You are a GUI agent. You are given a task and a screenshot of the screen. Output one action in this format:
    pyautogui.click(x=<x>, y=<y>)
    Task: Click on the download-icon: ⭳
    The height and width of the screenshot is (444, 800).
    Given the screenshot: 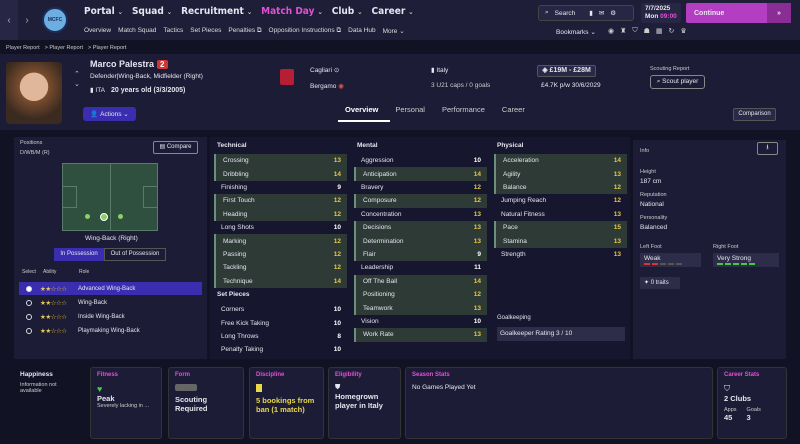 What is the action you would take?
    pyautogui.click(x=767, y=148)
    